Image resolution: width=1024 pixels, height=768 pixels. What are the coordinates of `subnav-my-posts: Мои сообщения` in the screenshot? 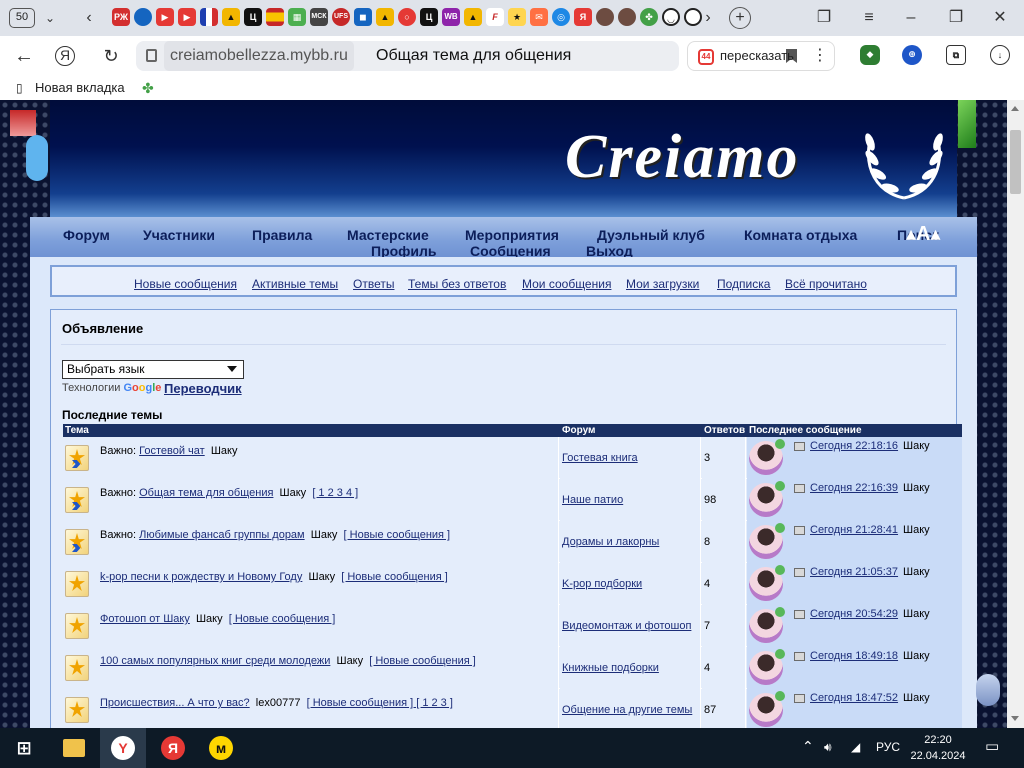 It's located at (566, 284).